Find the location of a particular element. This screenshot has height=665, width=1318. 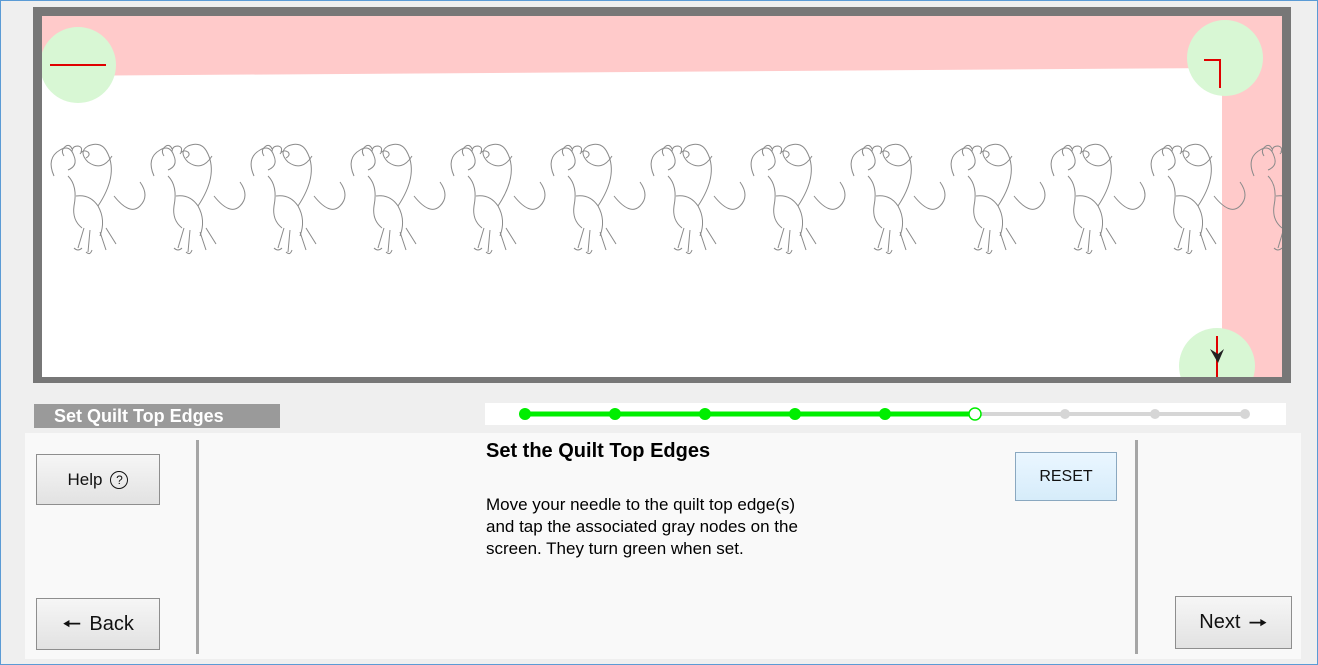

node-top-left is located at coordinates (79, 65).